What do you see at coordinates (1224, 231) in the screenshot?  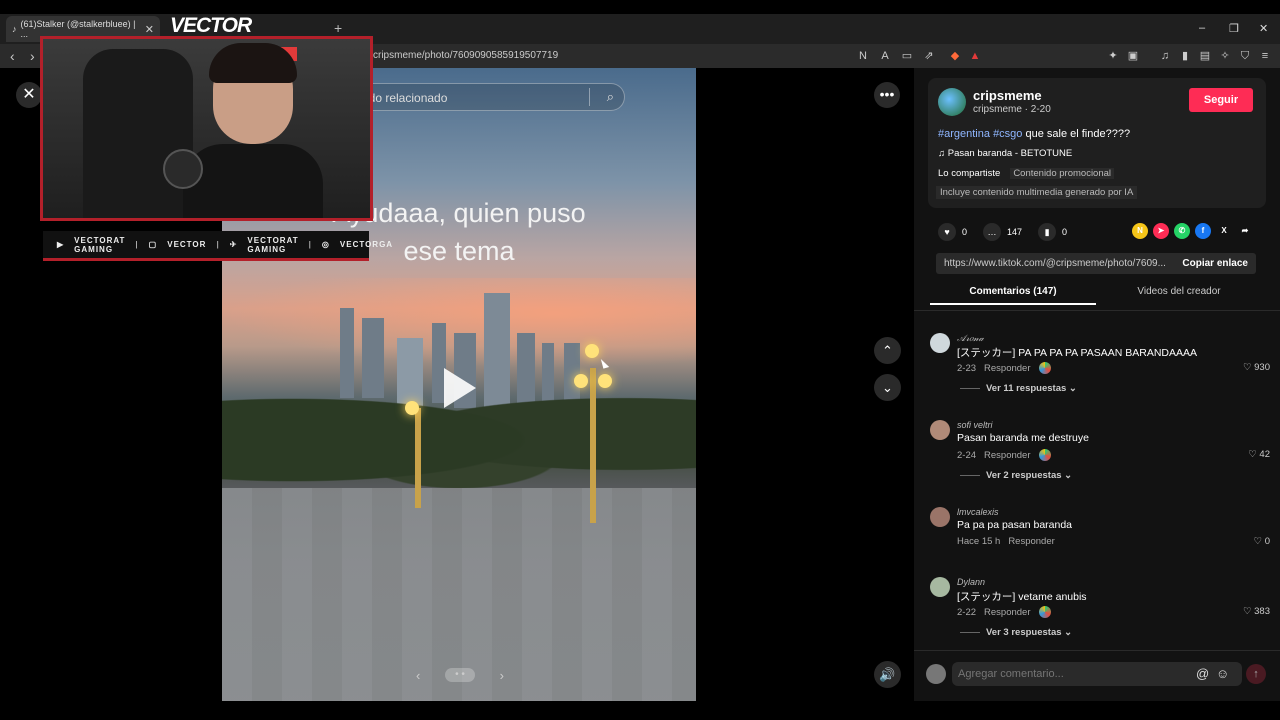 I see `x-icon: X` at bounding box center [1224, 231].